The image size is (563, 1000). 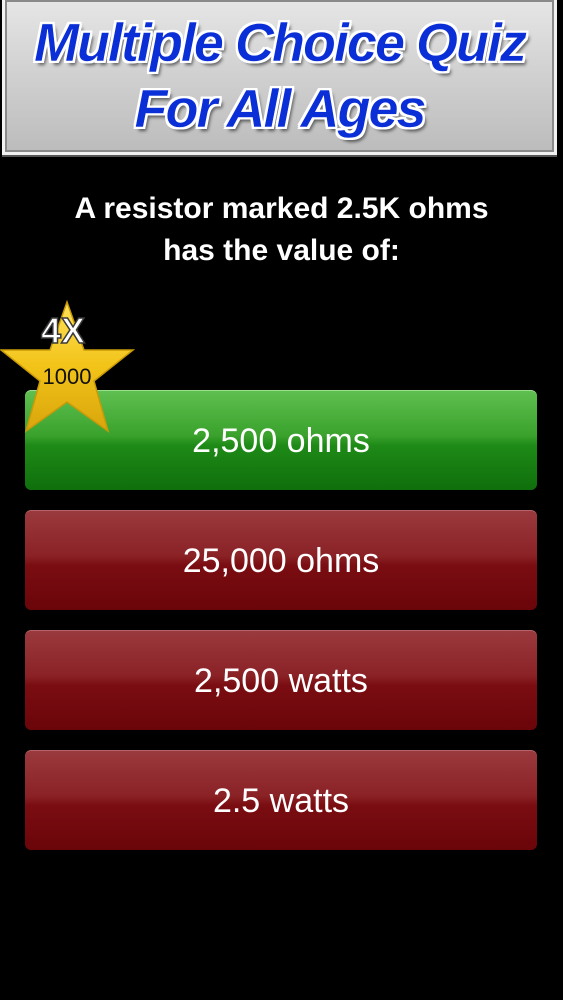 I want to click on question-line-2: has the value of:, so click(x=281, y=250).